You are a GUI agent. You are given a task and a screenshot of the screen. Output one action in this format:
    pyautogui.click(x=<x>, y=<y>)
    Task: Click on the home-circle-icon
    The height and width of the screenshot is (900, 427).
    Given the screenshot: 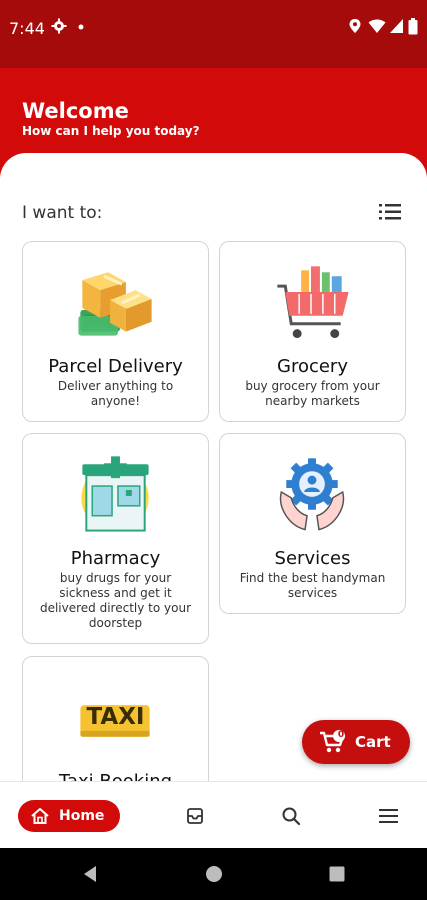 What is the action you would take?
    pyautogui.click(x=214, y=874)
    